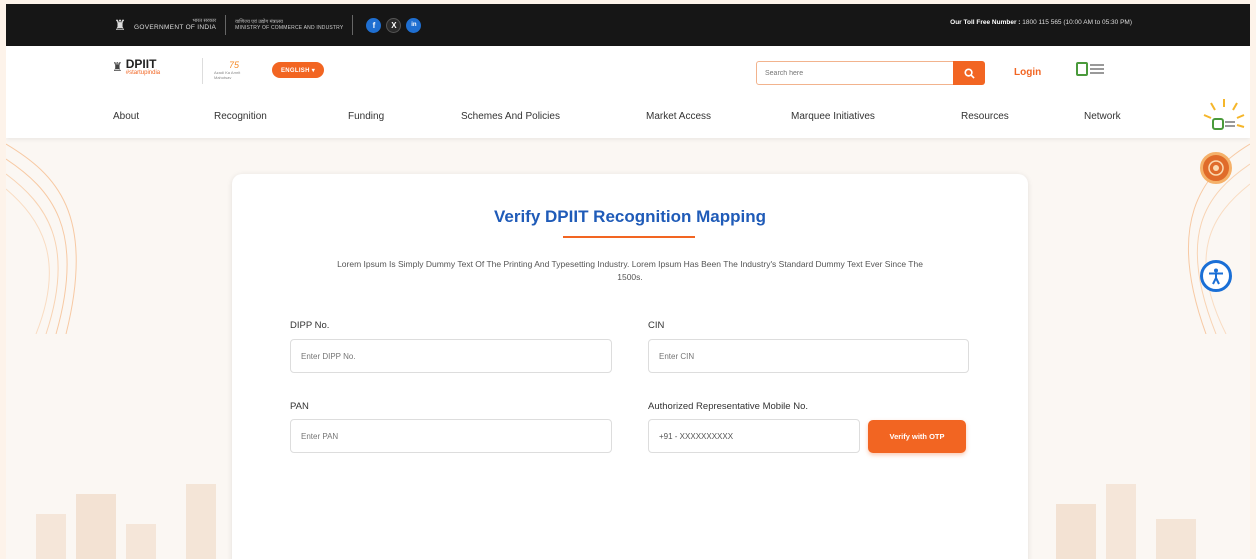 This screenshot has height=559, width=1256. I want to click on startup-sun-widget, so click(1224, 120).